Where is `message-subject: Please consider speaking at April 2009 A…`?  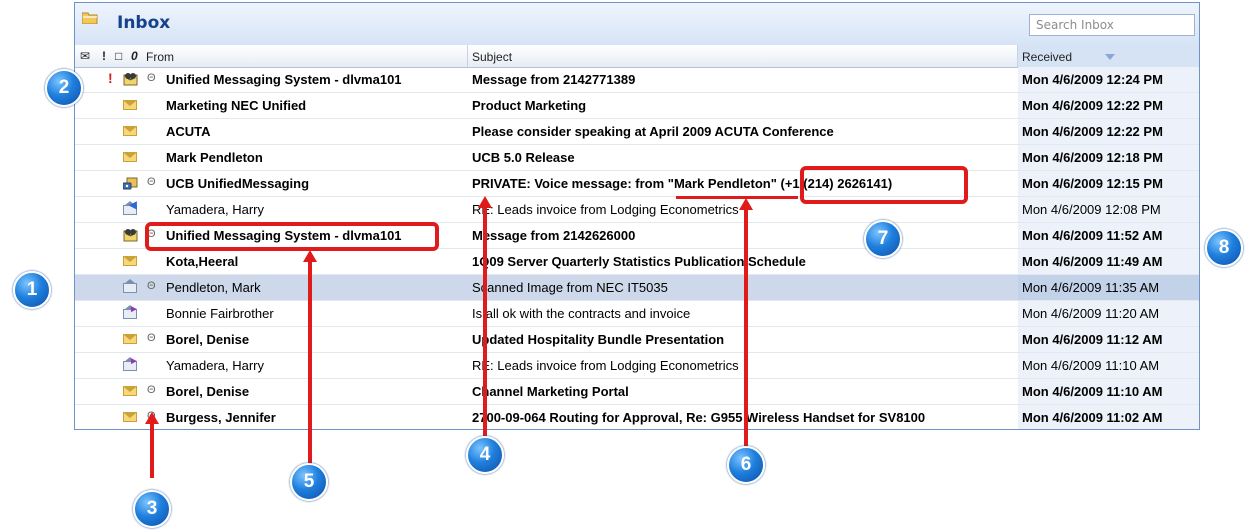 message-subject: Please consider speaking at April 2009 A… is located at coordinates (653, 131).